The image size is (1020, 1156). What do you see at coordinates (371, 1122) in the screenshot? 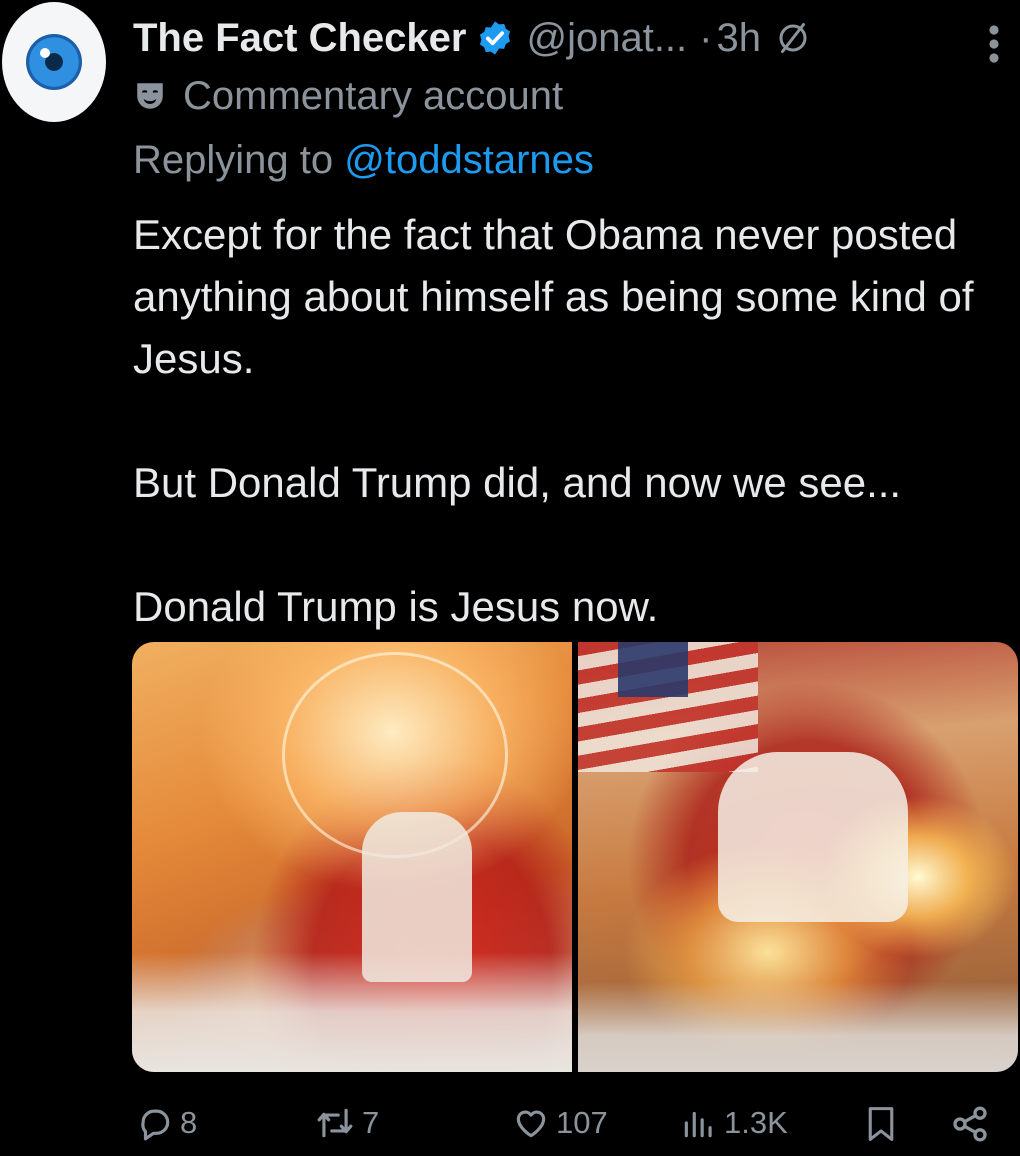
I see `repost-count: 7` at bounding box center [371, 1122].